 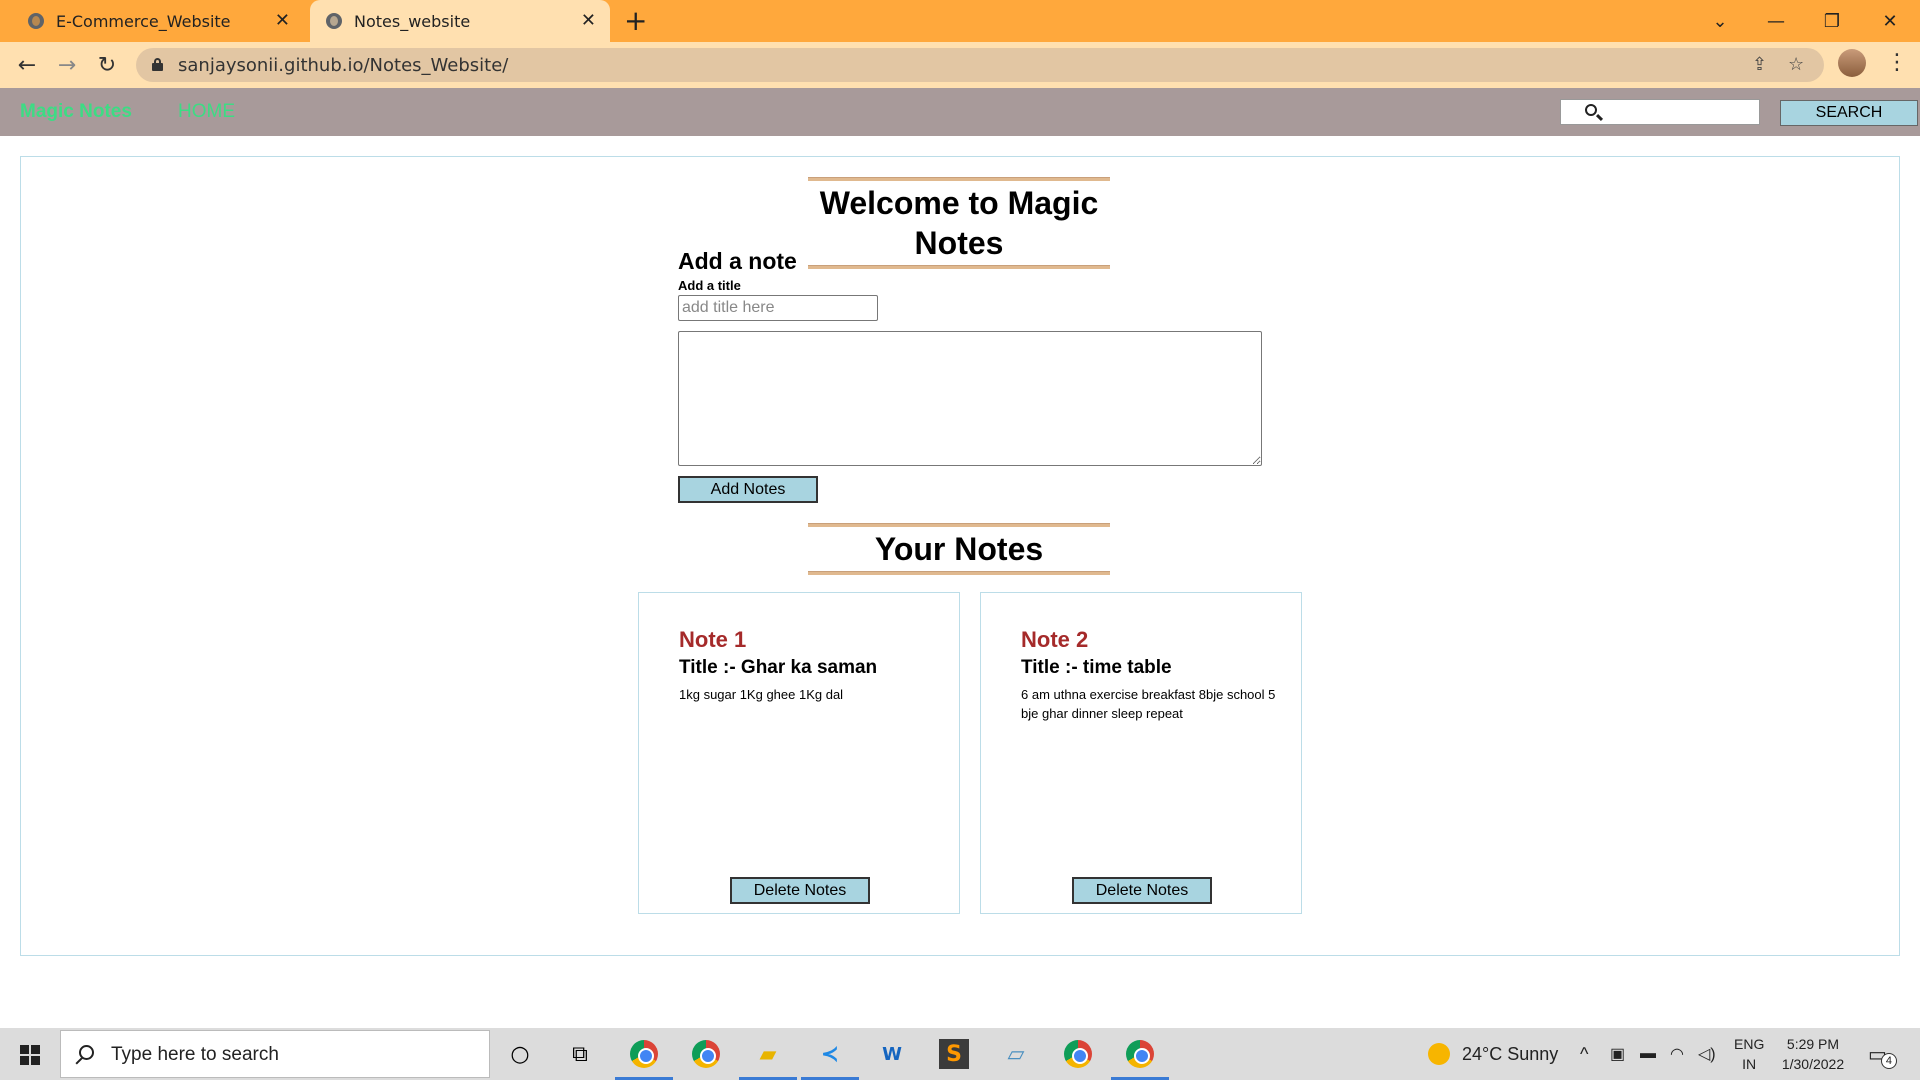 What do you see at coordinates (107, 65) in the screenshot?
I see `reload-icon: ↻` at bounding box center [107, 65].